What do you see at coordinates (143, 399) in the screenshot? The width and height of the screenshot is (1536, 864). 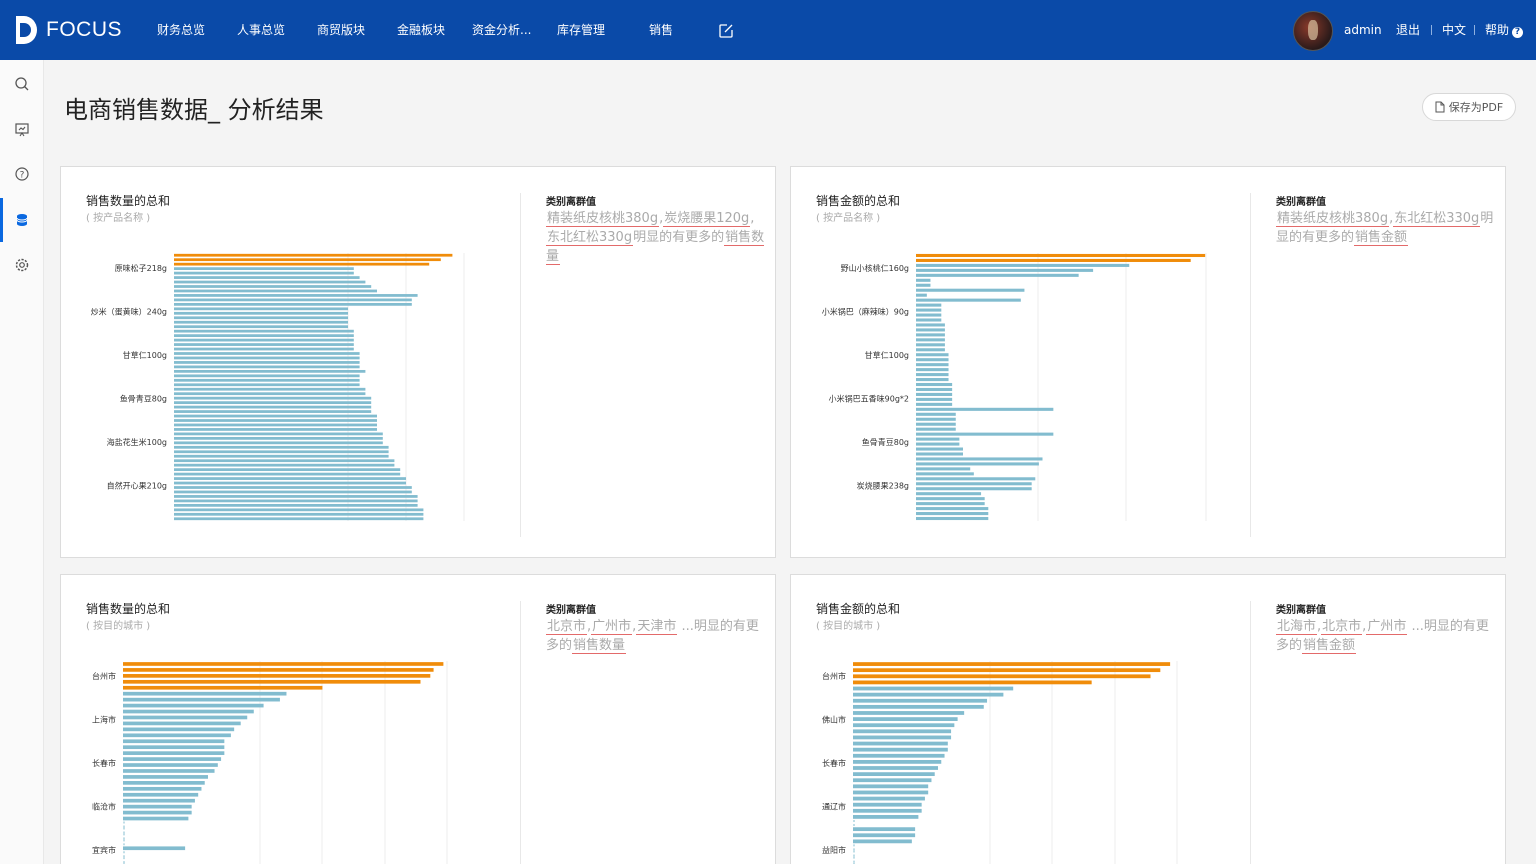 I see `axis-tick-label: 鱼骨青豆80g` at bounding box center [143, 399].